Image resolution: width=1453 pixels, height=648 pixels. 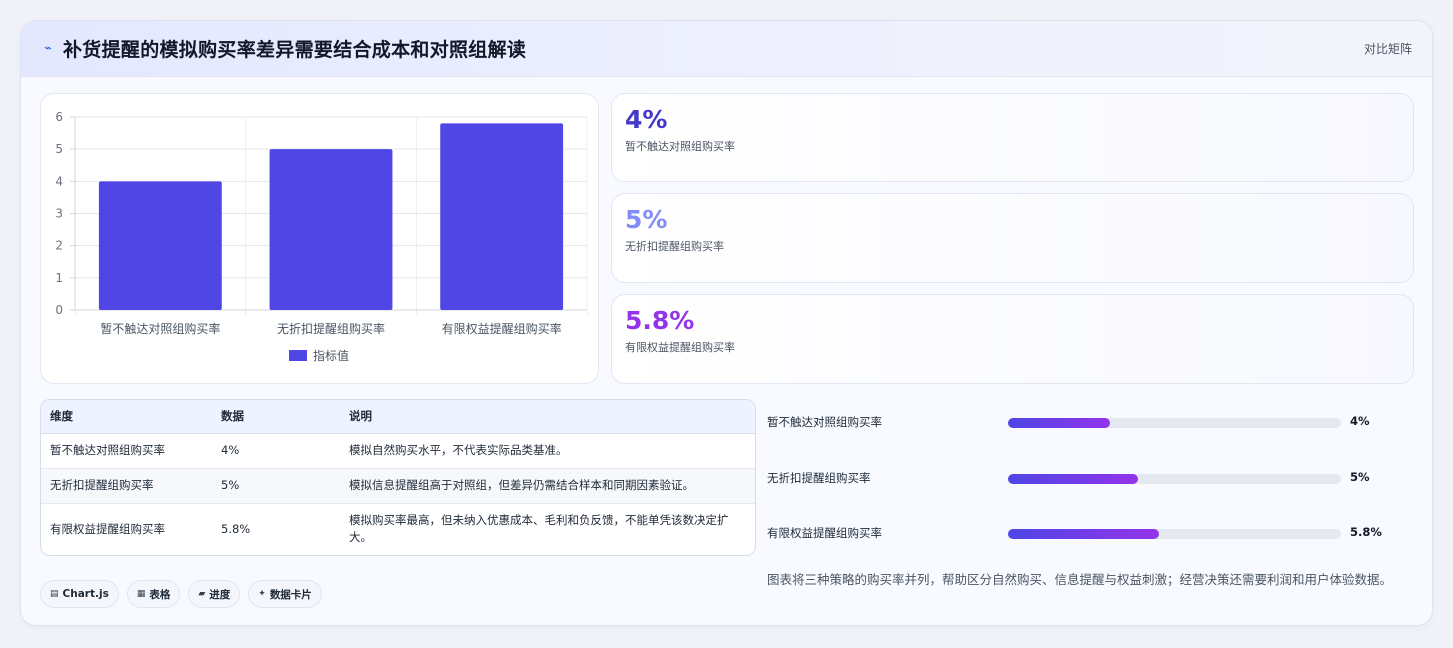 I want to click on table-header-cell: 数据, so click(x=276, y=417).